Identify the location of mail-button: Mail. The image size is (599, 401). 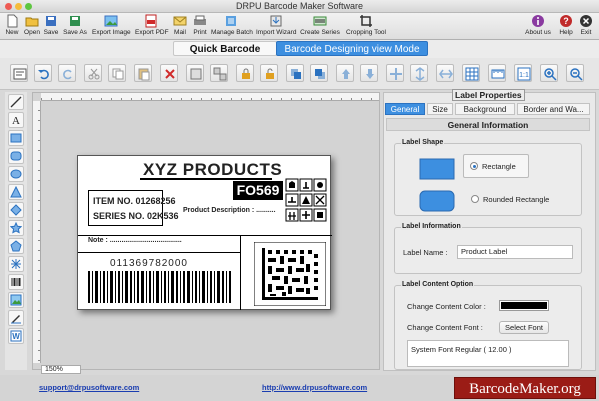
(180, 25).